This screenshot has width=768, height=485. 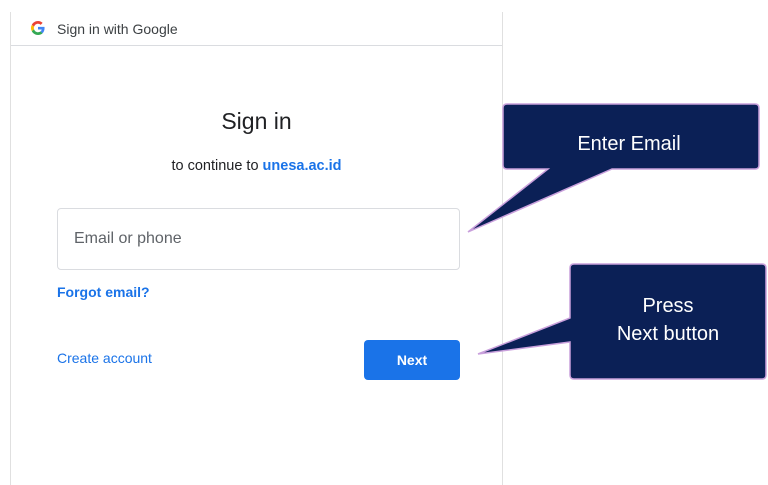 What do you see at coordinates (104, 358) in the screenshot?
I see `create-account-link: Create account` at bounding box center [104, 358].